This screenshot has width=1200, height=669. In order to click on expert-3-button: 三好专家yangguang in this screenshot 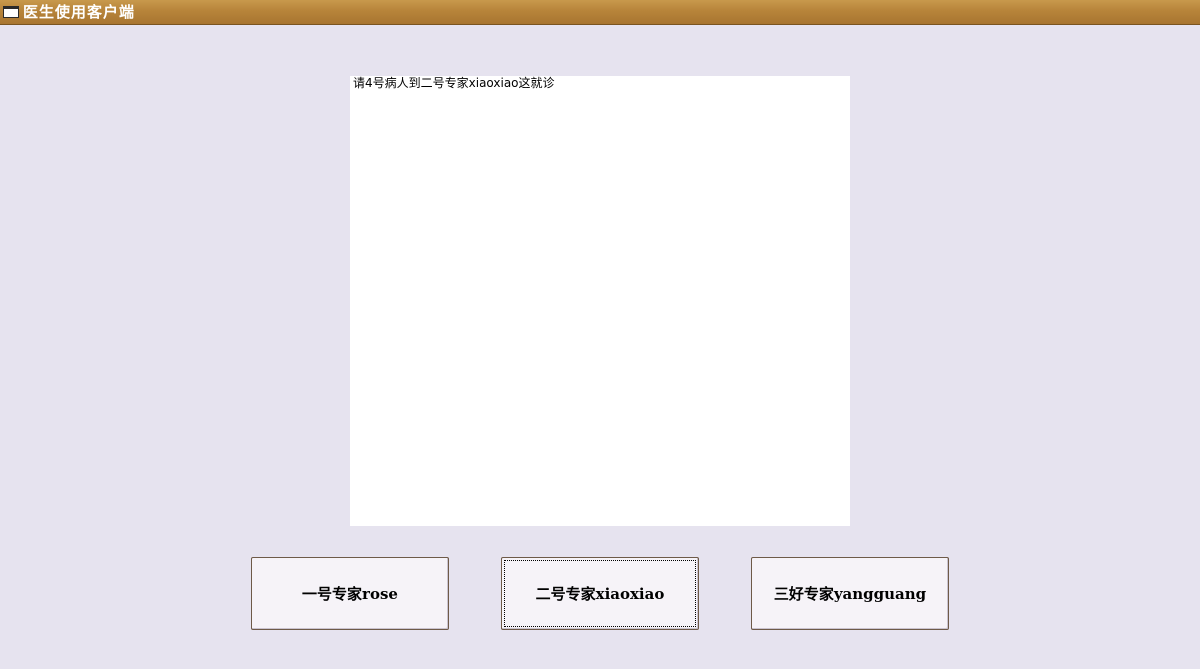, I will do `click(850, 593)`.